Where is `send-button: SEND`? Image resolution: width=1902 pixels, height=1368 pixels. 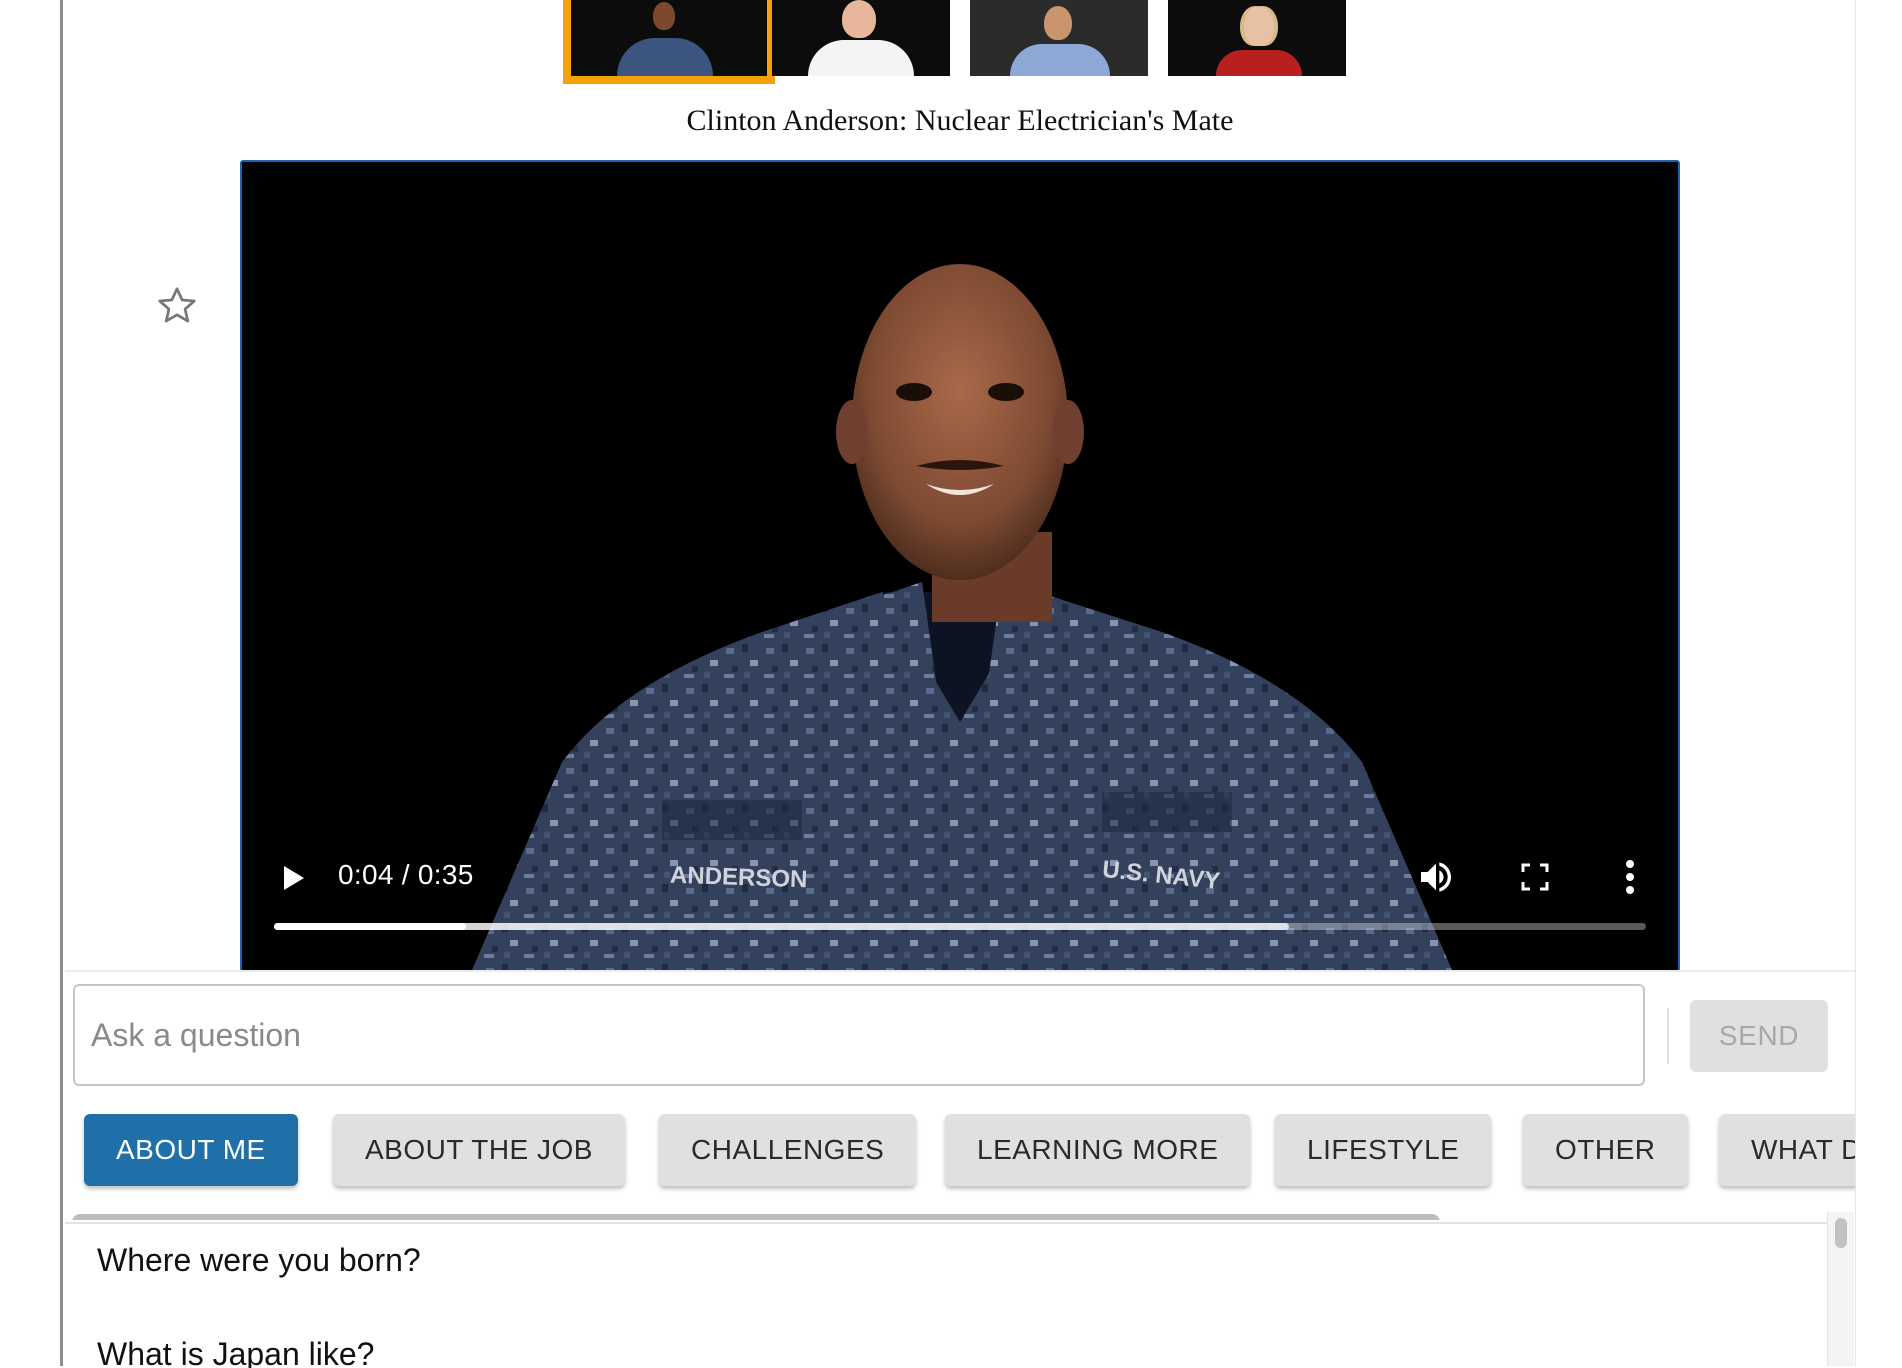
send-button: SEND is located at coordinates (1759, 1036).